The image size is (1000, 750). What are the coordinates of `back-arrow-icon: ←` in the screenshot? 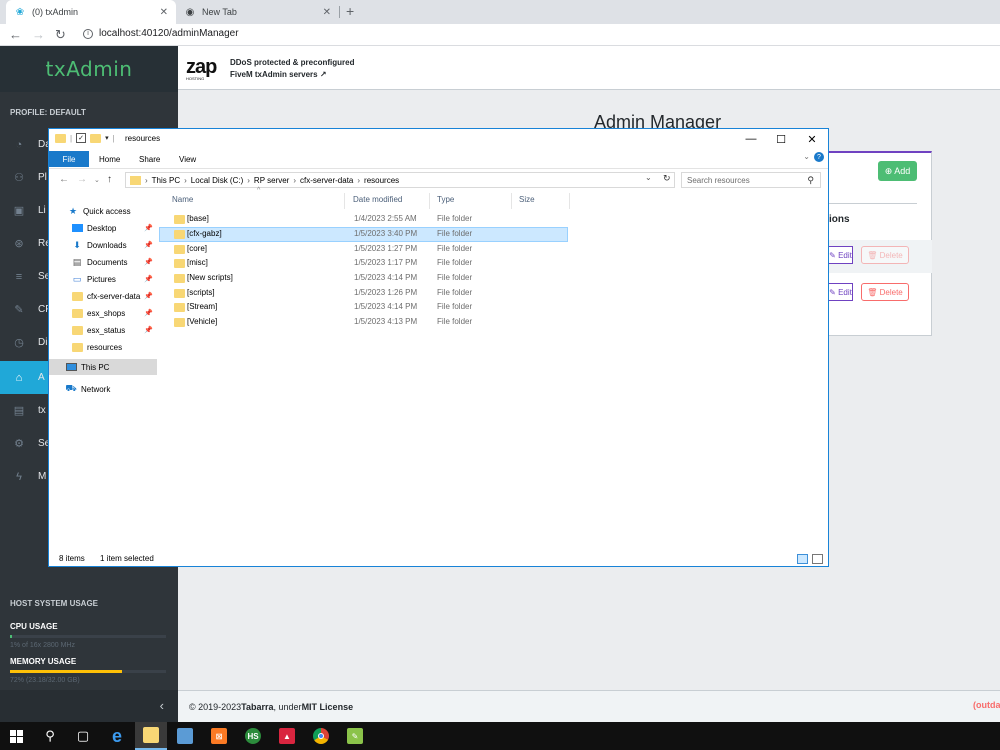 It's located at (64, 179).